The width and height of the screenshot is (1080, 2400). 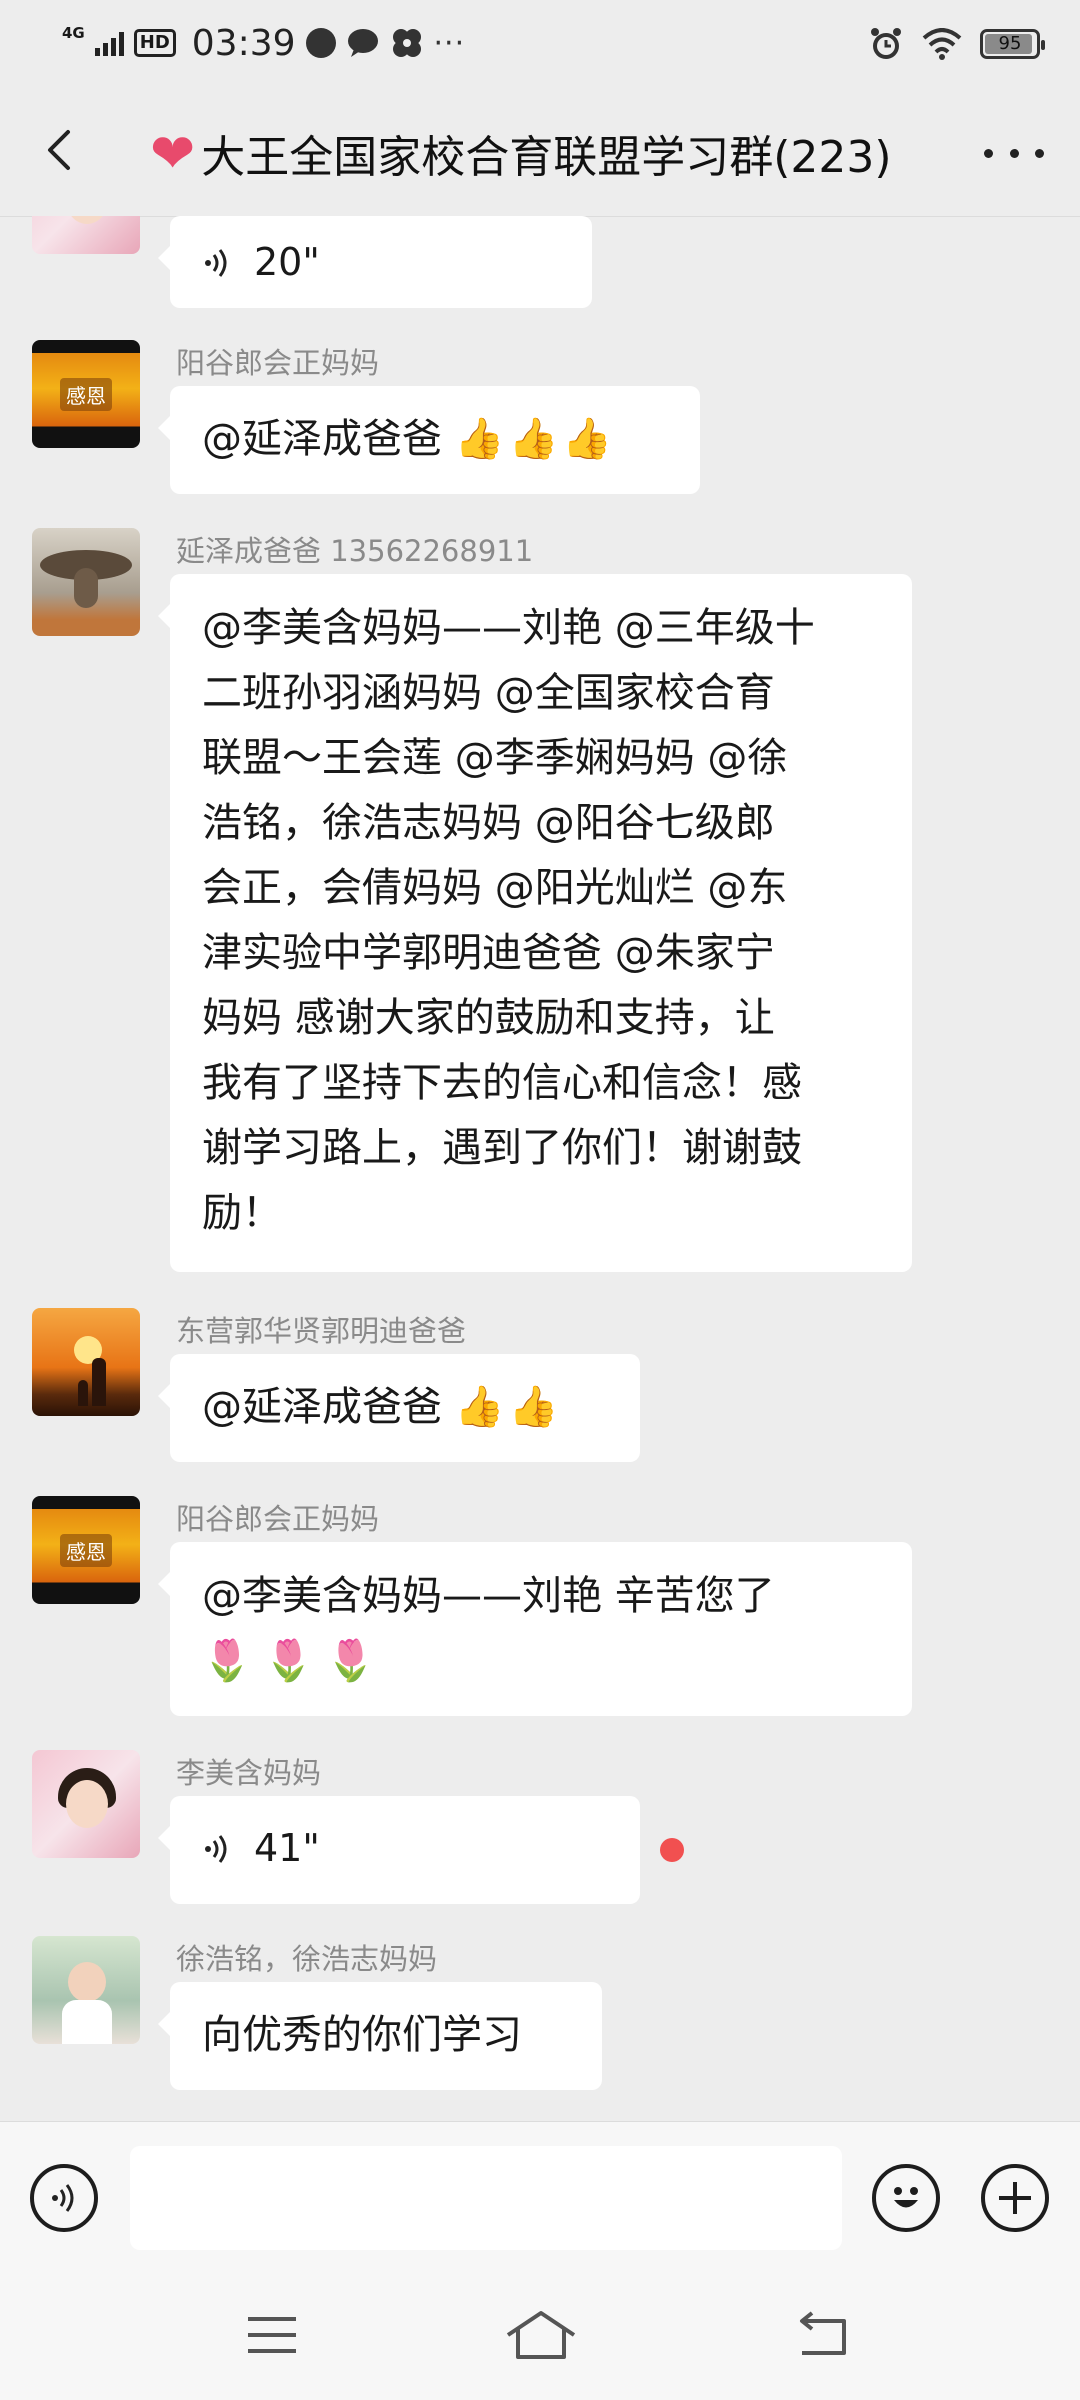 What do you see at coordinates (62, 150) in the screenshot?
I see `back-arrow-icon` at bounding box center [62, 150].